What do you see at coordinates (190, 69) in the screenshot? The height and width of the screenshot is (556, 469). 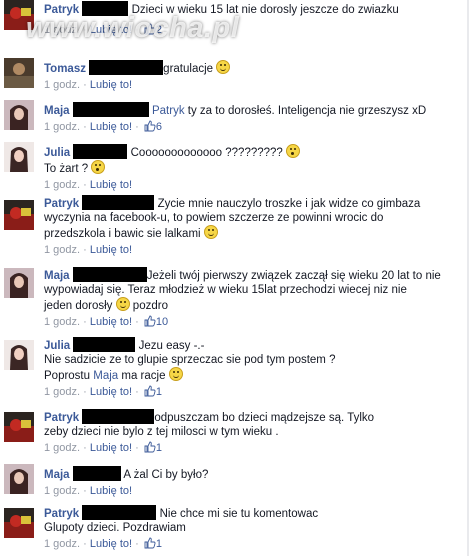 I see `comment-text: gratulacje` at bounding box center [190, 69].